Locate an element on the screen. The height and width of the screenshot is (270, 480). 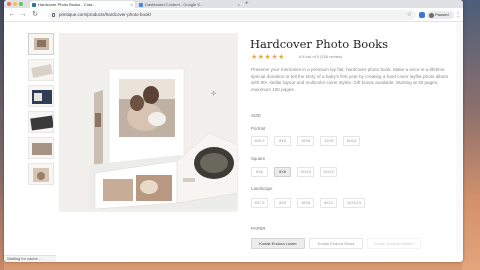
reload-icon: ↻ is located at coordinates (35, 15).